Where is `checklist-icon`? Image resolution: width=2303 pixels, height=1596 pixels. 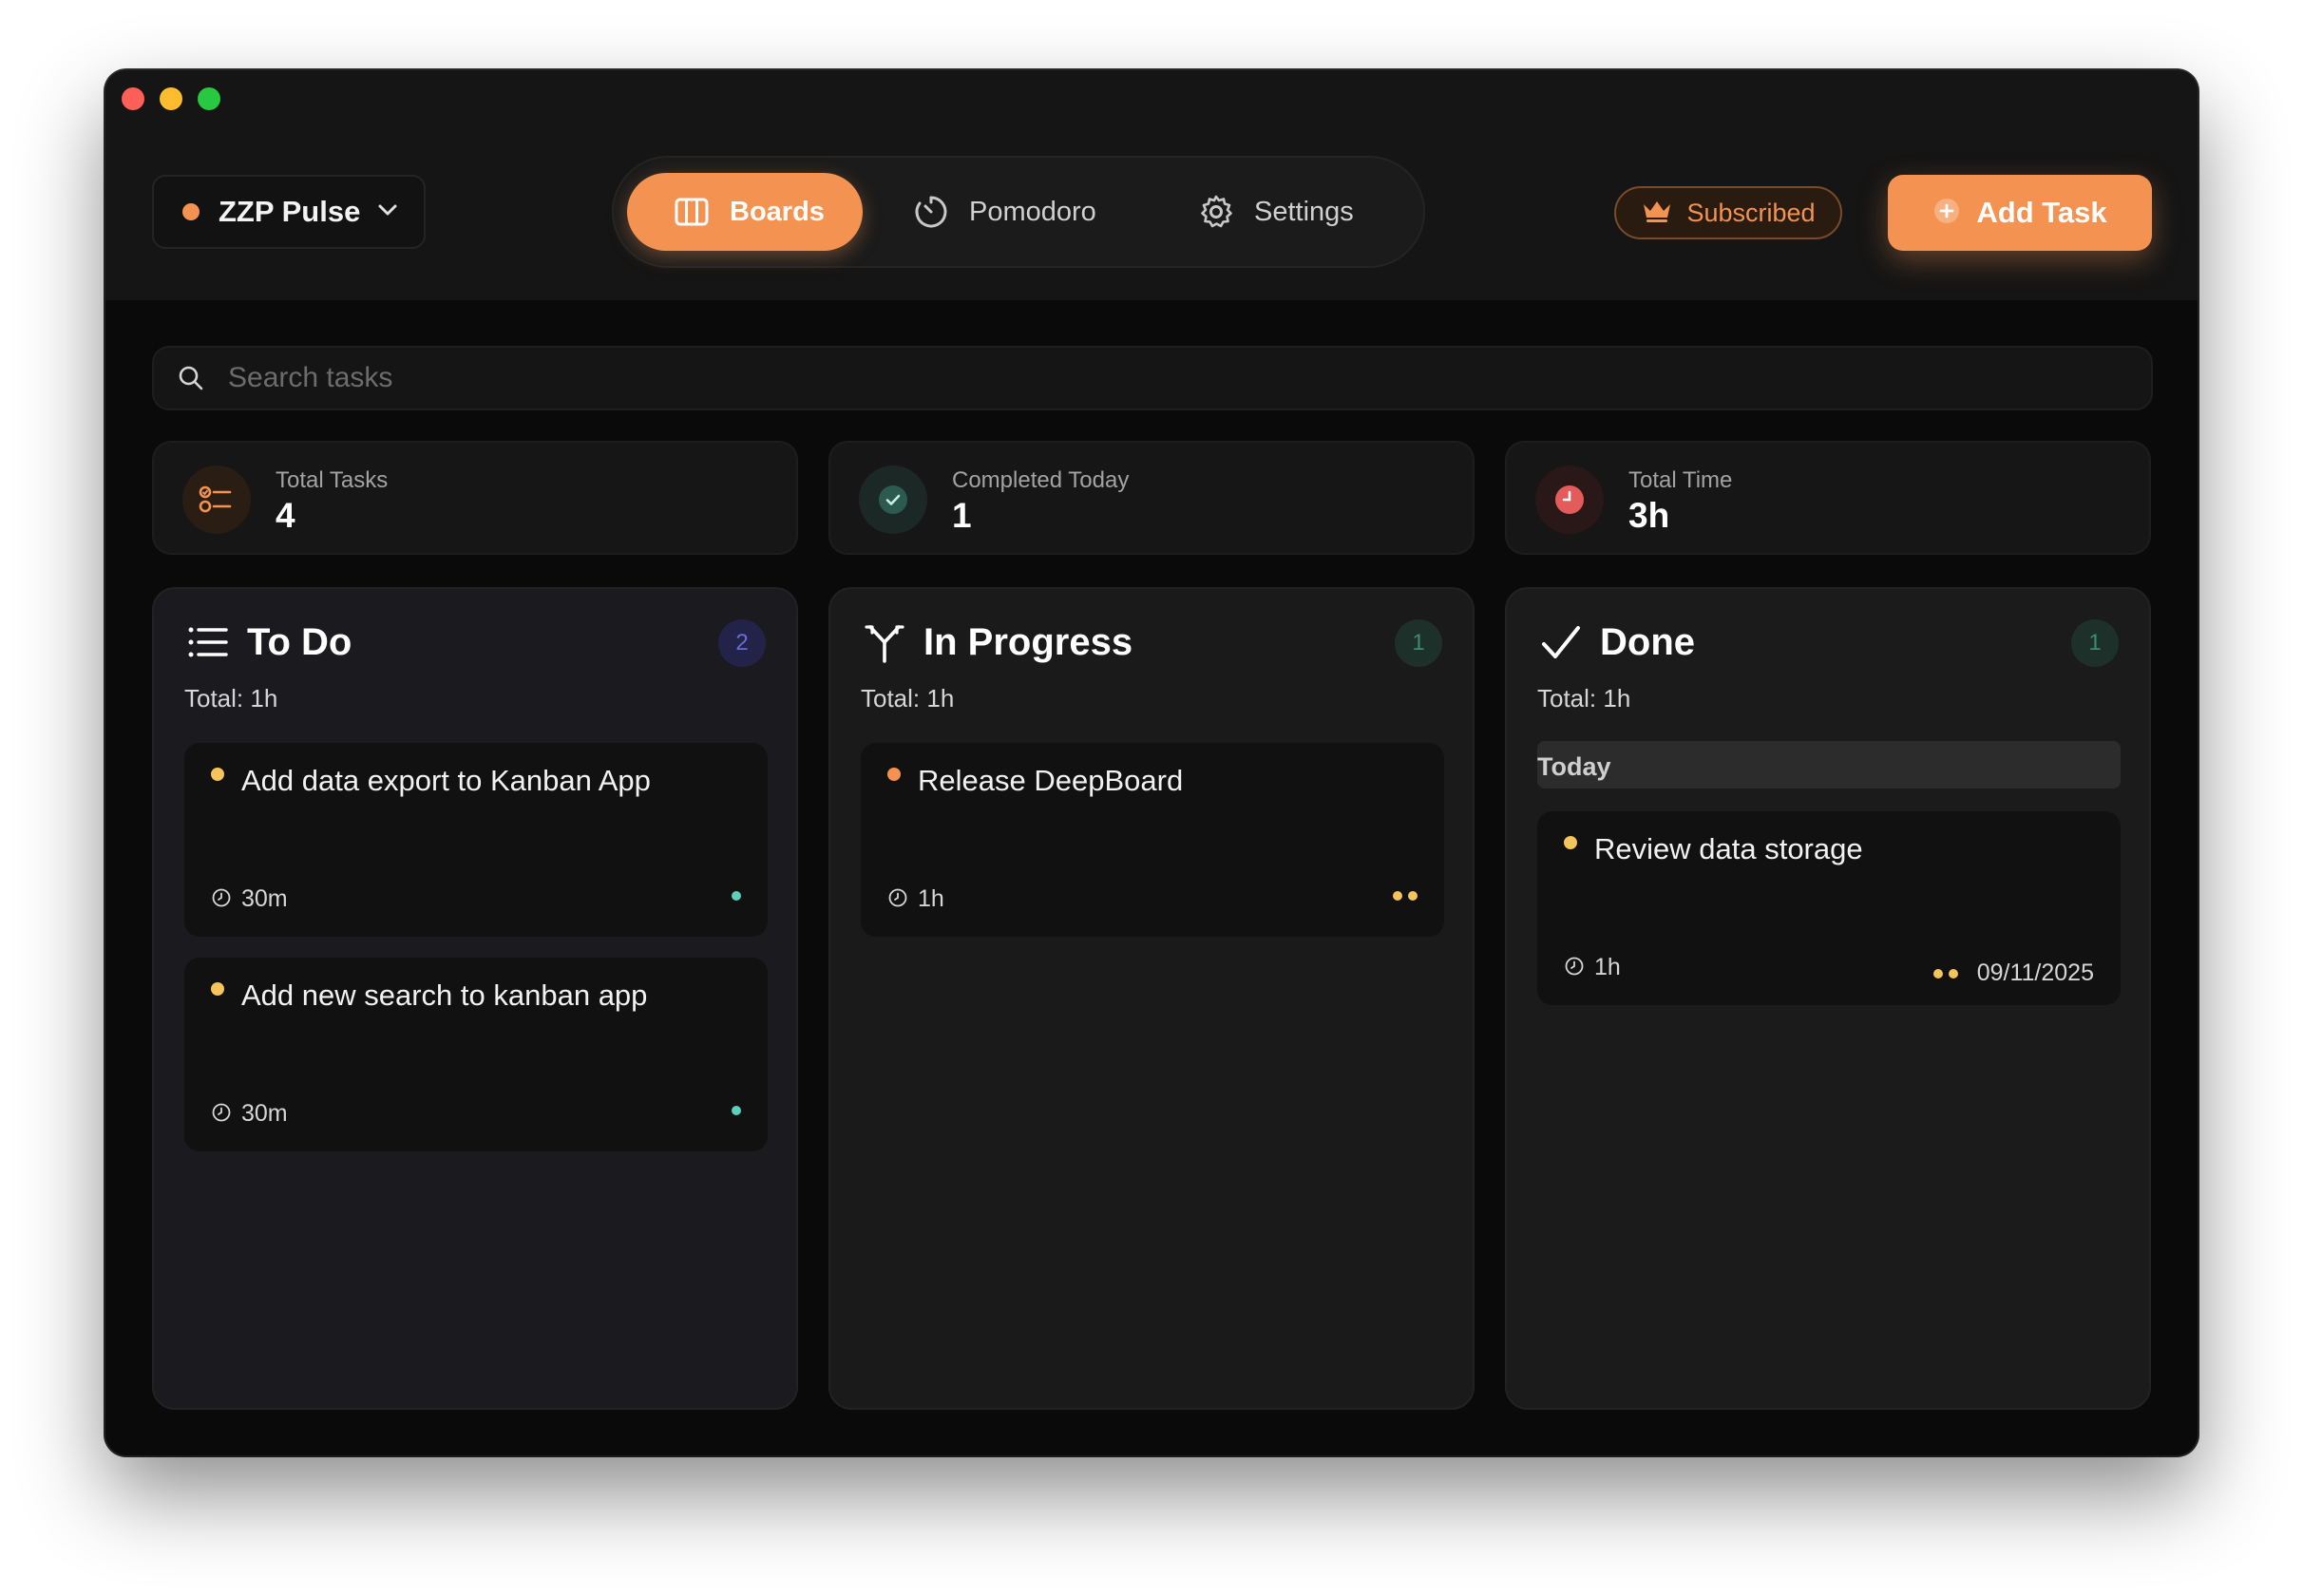
checklist-icon is located at coordinates (216, 500).